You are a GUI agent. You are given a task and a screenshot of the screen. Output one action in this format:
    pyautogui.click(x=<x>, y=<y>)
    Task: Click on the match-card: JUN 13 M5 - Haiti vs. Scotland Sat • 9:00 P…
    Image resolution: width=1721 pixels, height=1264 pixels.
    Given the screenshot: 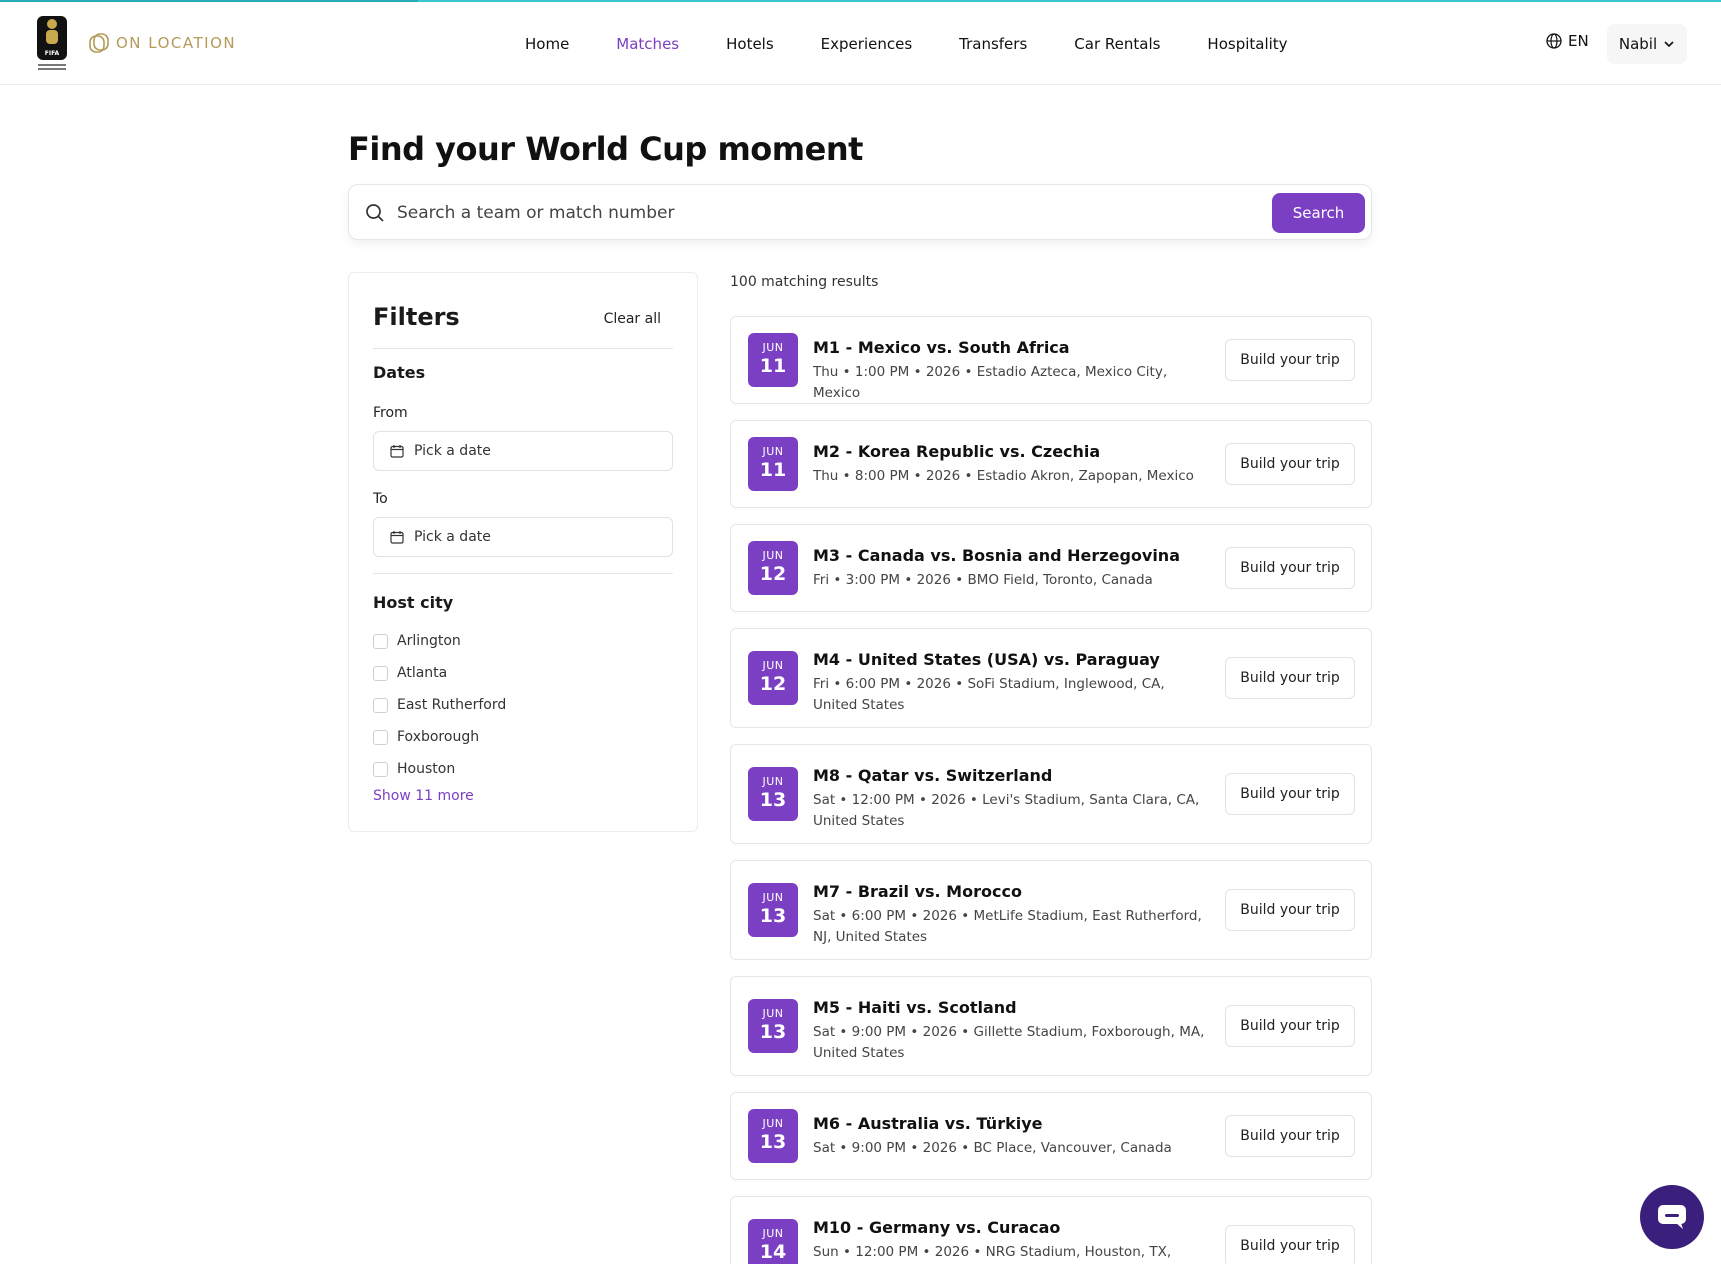 What is the action you would take?
    pyautogui.click(x=1051, y=1026)
    